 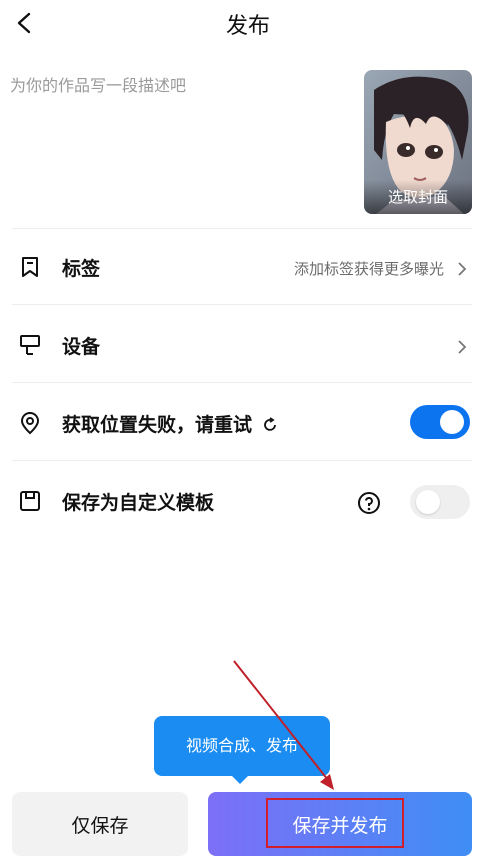 I want to click on tags-label: 标签, so click(x=81, y=269).